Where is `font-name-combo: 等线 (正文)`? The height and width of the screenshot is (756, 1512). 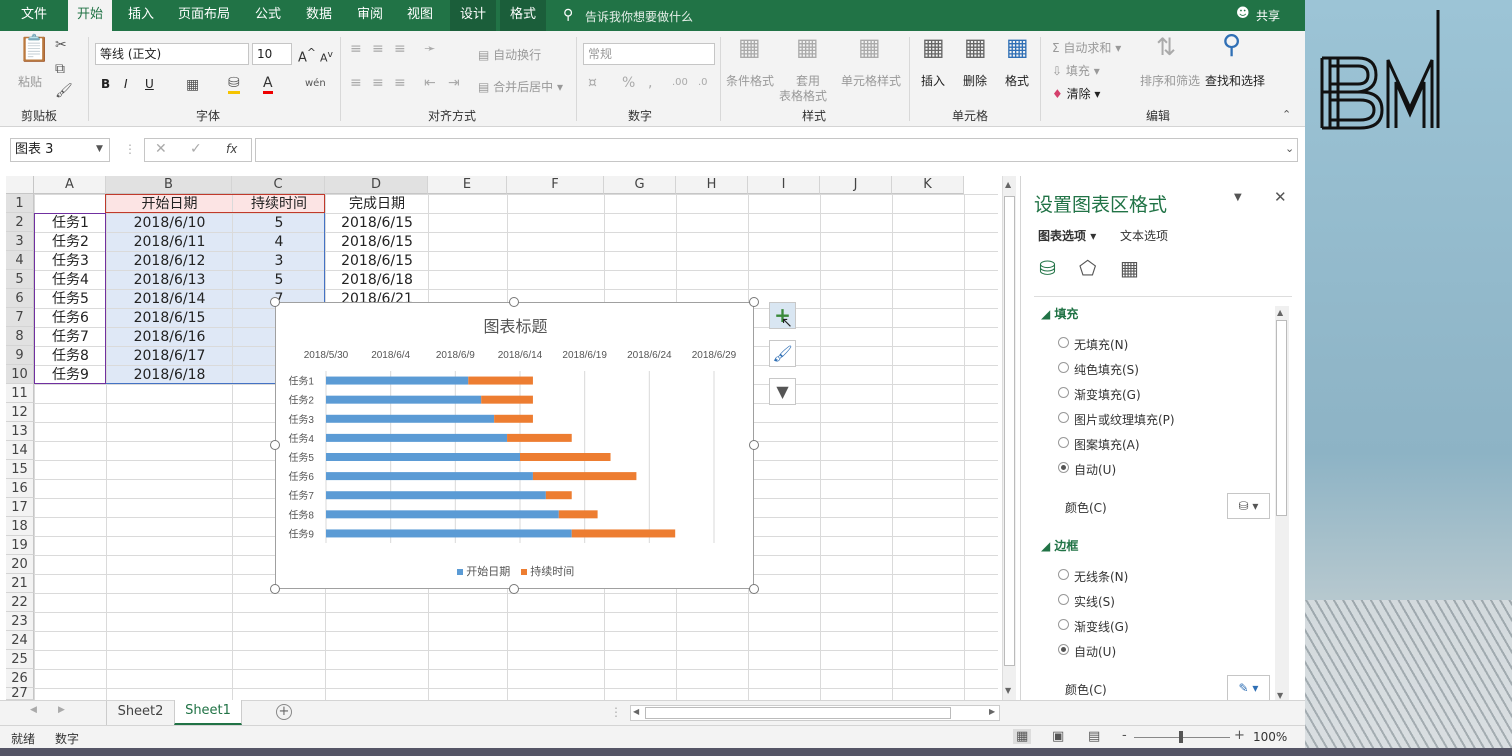
font-name-combo: 等线 (正文) is located at coordinates (172, 54).